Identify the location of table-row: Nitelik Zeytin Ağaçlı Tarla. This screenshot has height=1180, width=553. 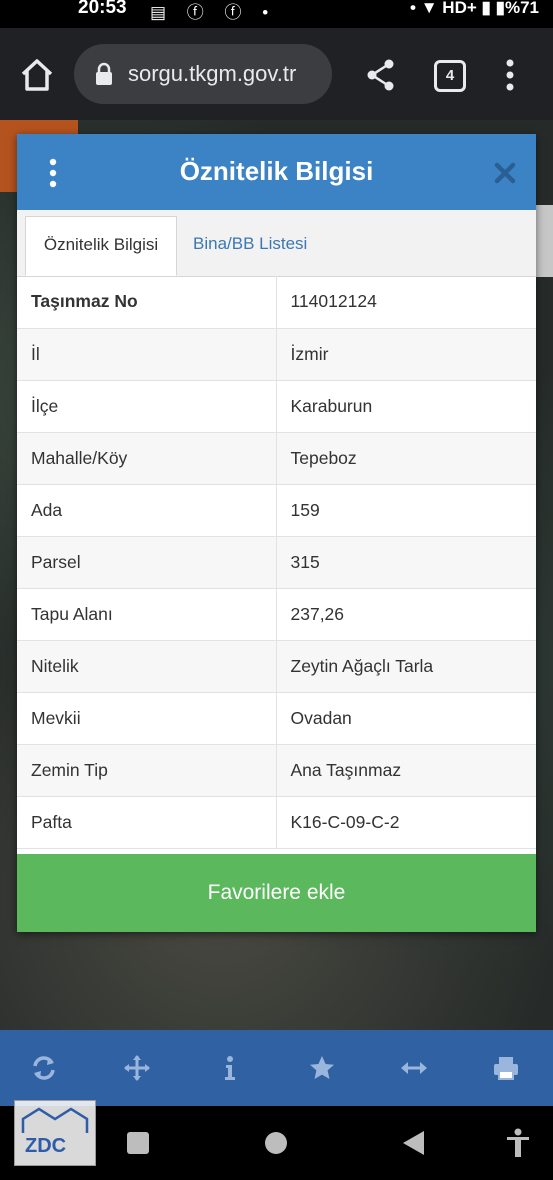
(276, 666).